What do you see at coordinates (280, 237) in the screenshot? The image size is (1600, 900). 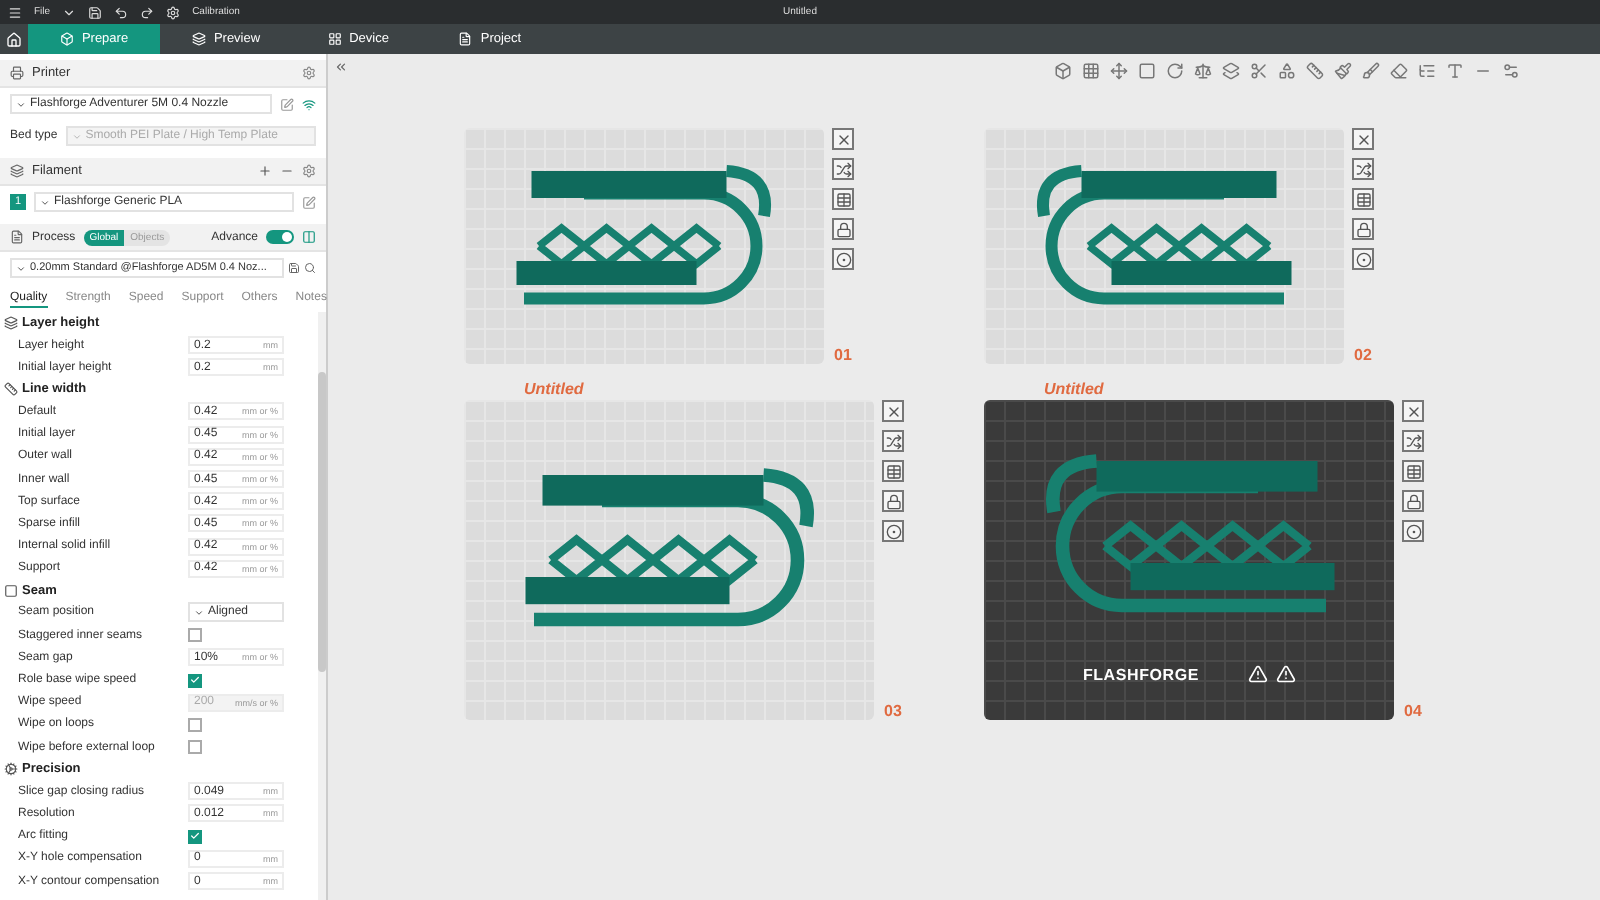 I see `advanced-switch` at bounding box center [280, 237].